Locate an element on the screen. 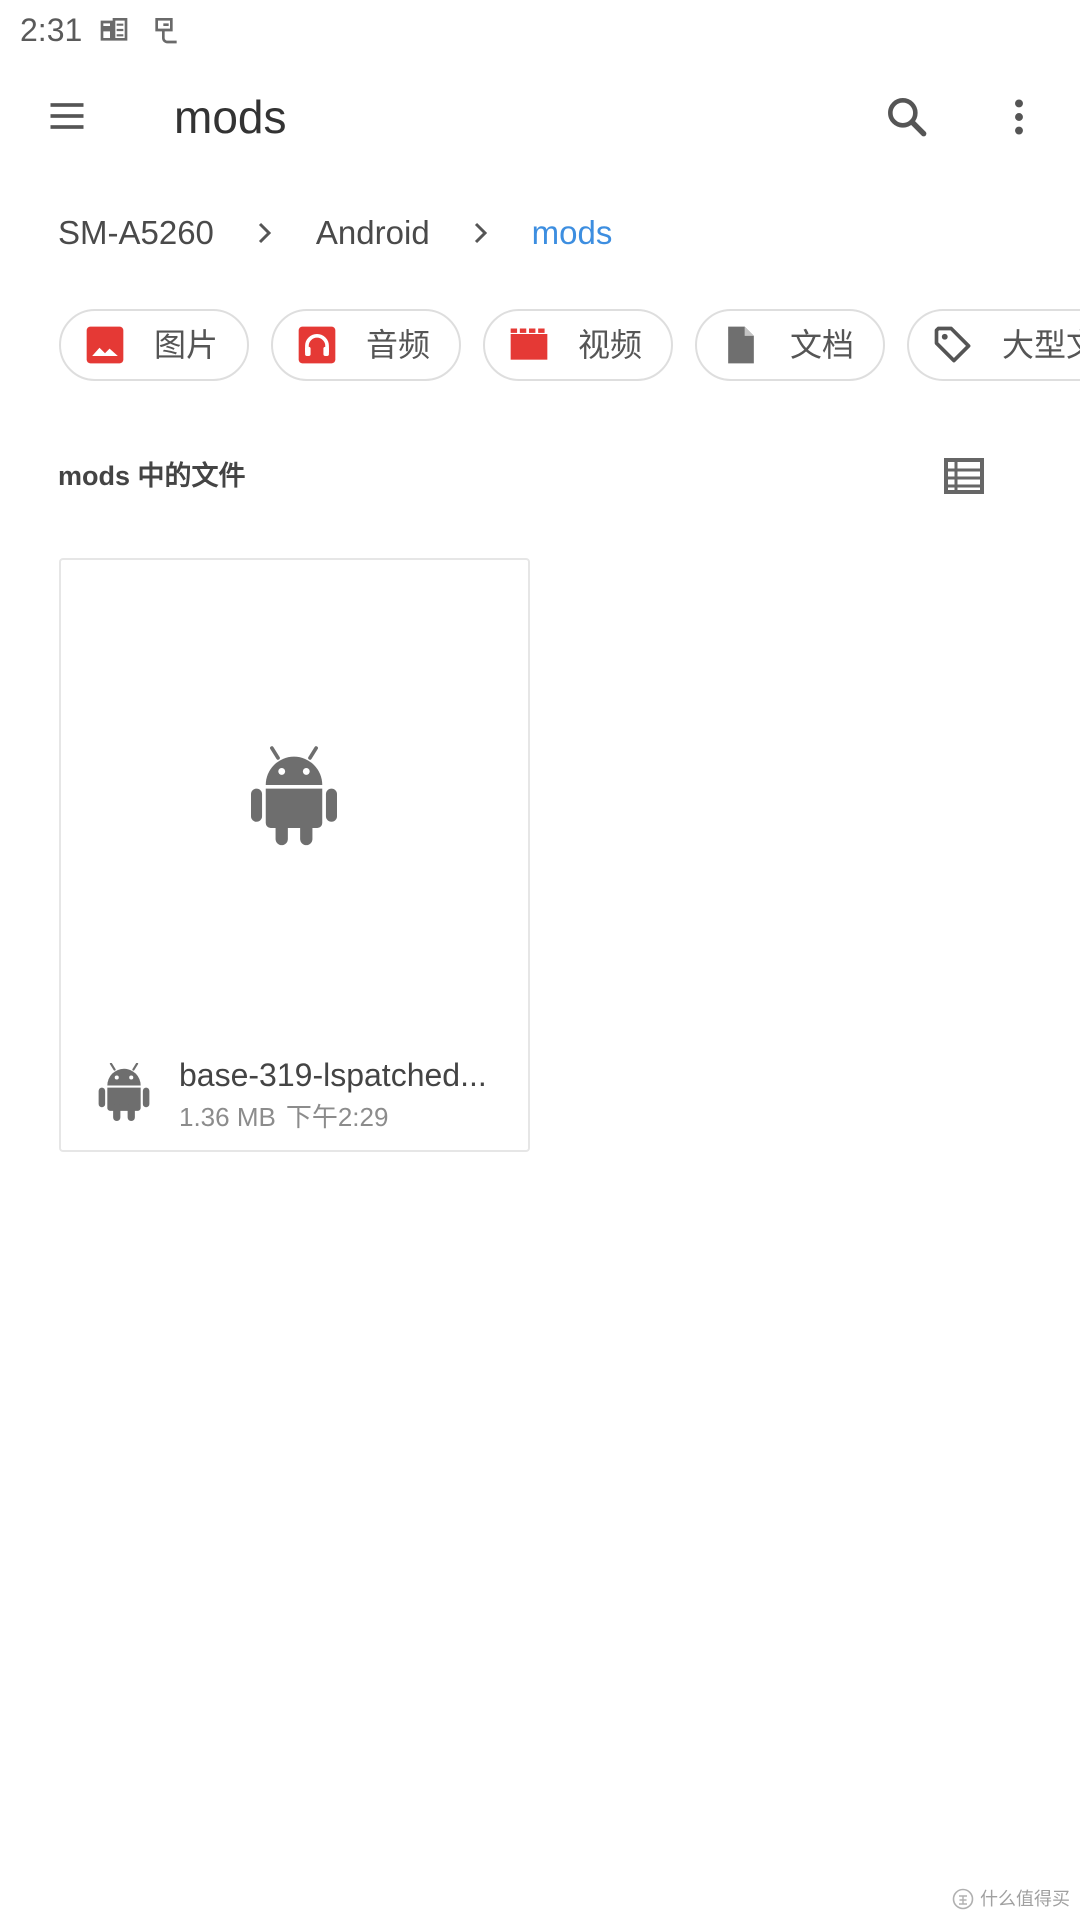 This screenshot has height=1922, width=1080. status-bar-notifications is located at coordinates (140, 30).